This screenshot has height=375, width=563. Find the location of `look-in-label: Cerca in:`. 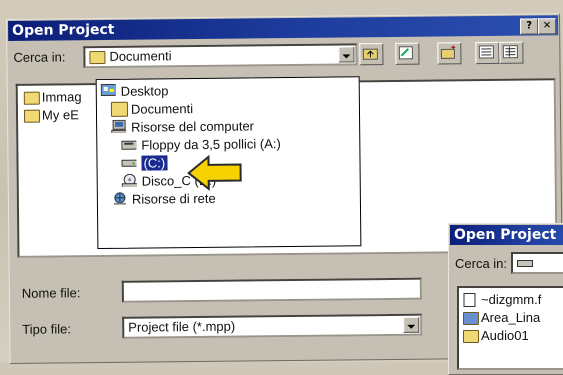

look-in-label: Cerca in: is located at coordinates (39, 57).